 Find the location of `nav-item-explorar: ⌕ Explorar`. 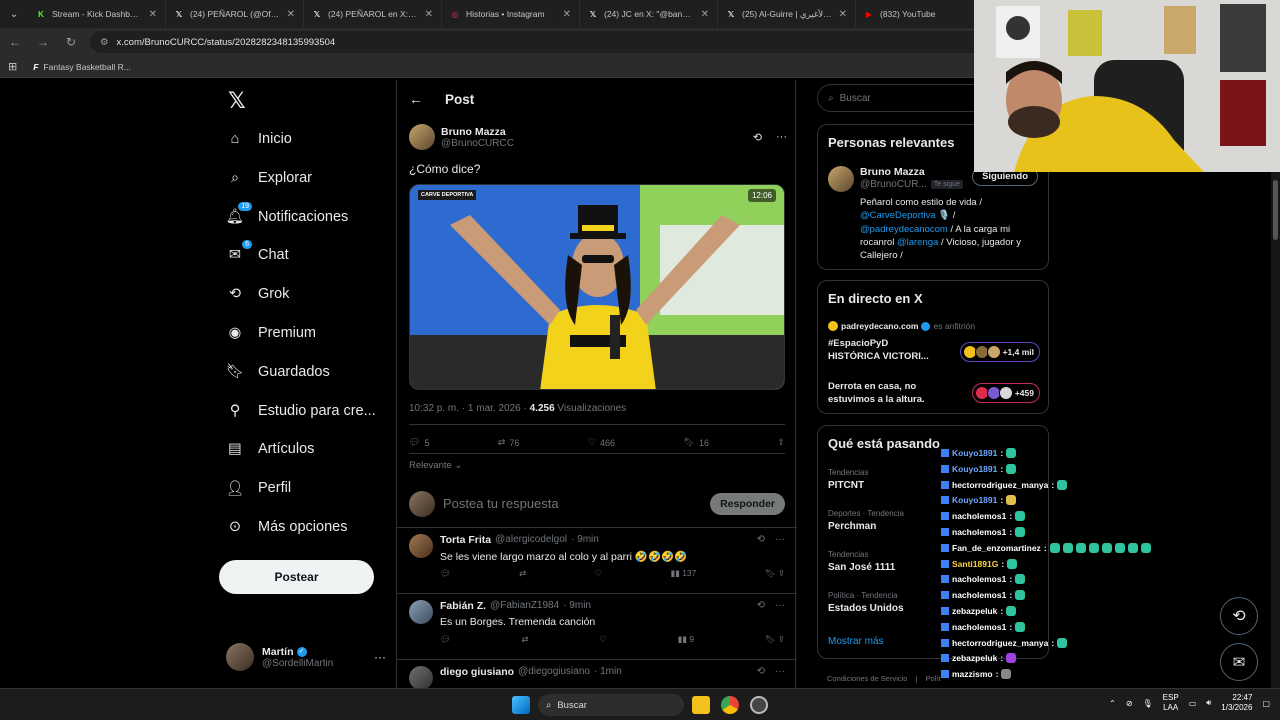

nav-item-explorar: ⌕ Explorar is located at coordinates (269, 178).